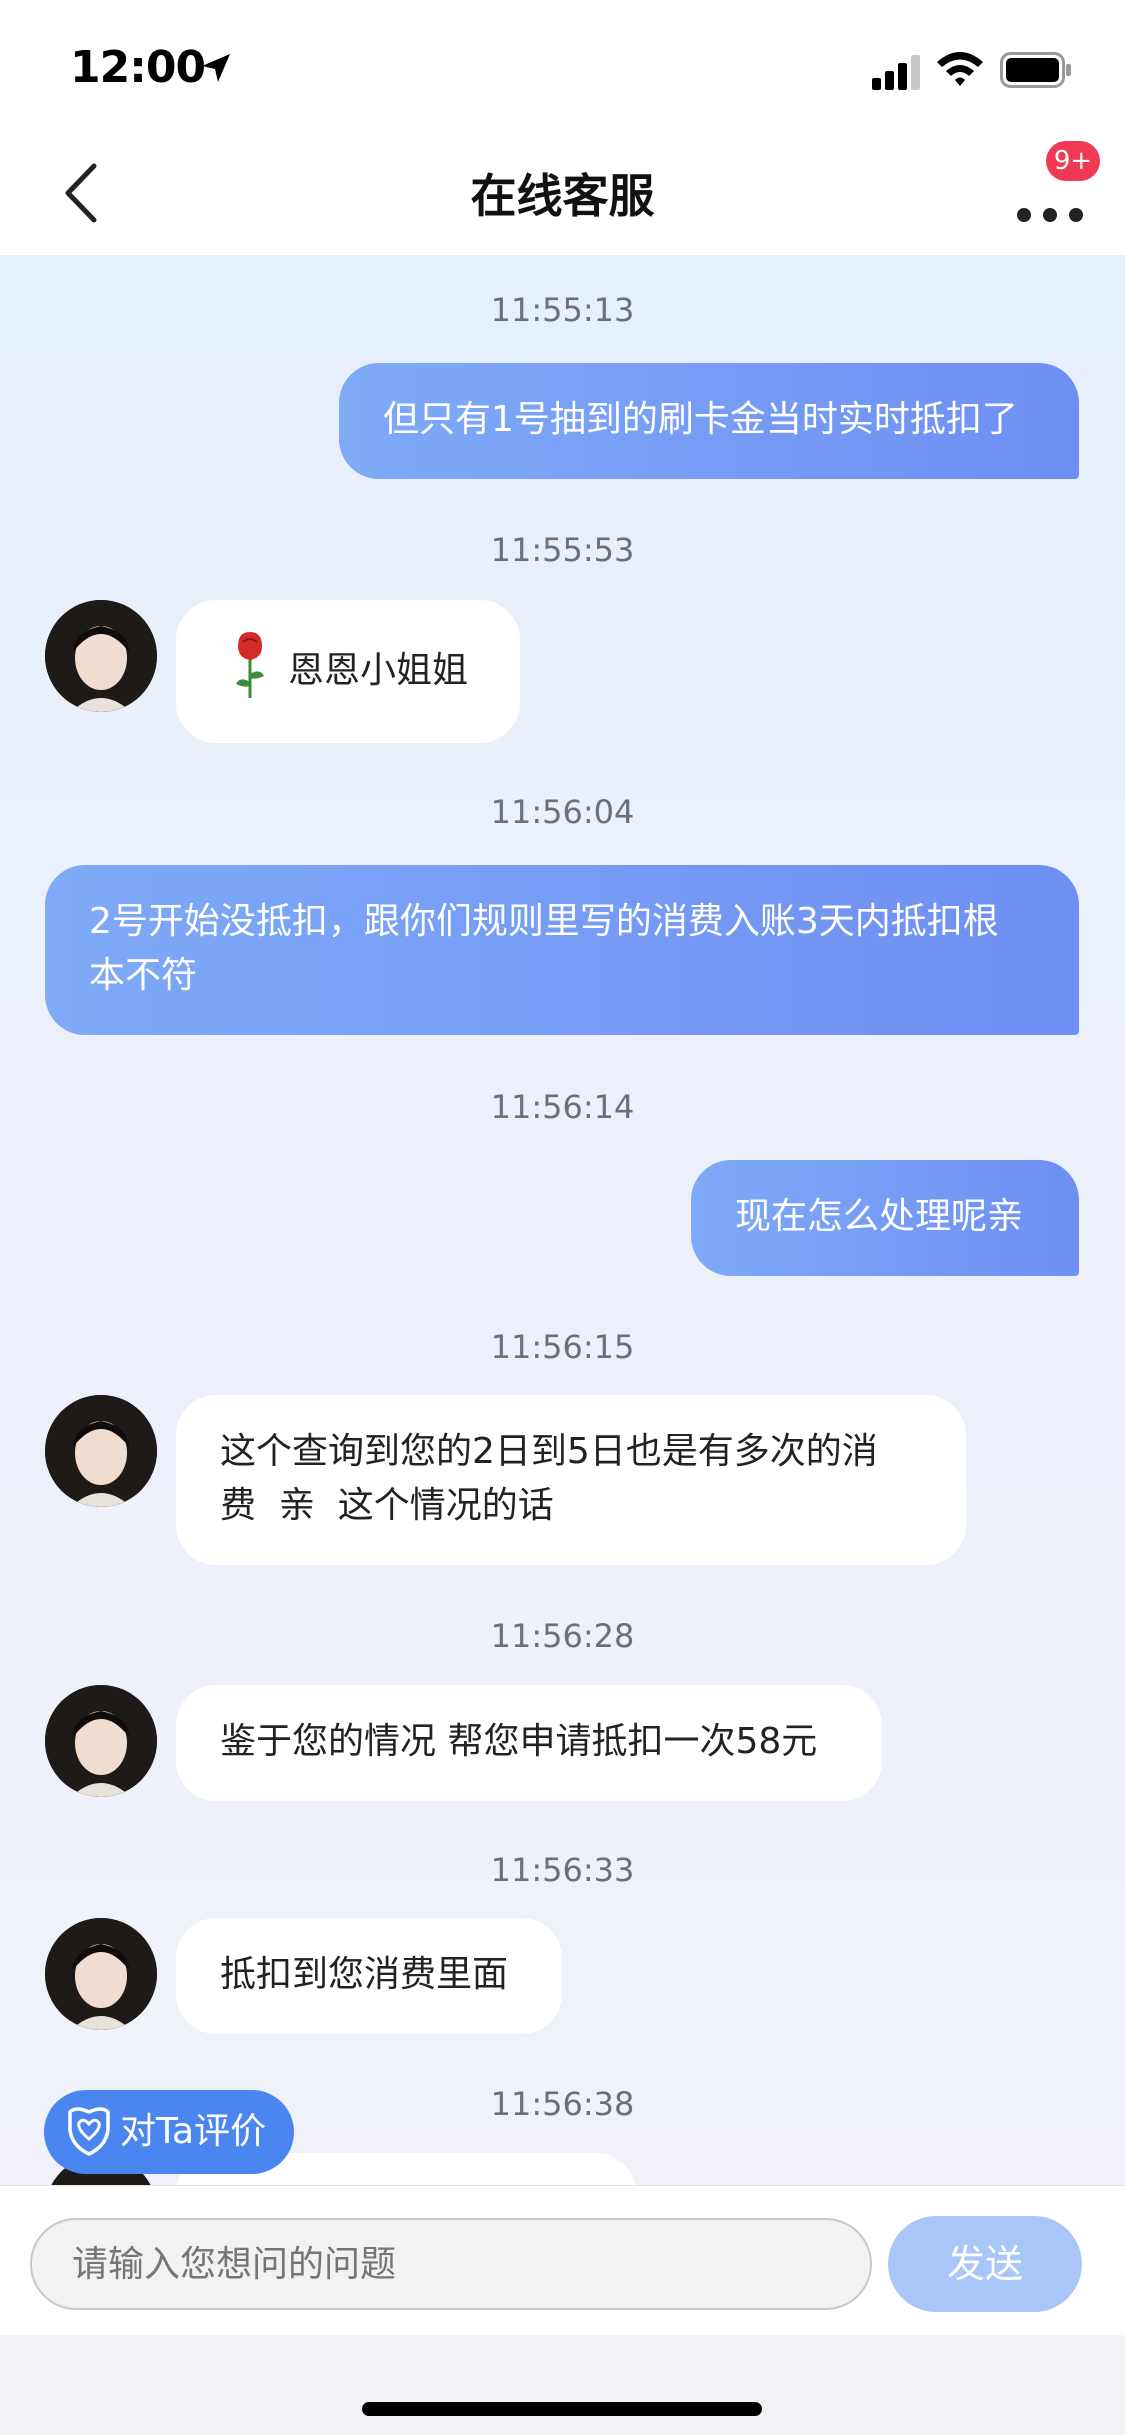  Describe the element at coordinates (571, 1480) in the screenshot. I see `agent-message-bubble: 这个查询到您的2日到5日也是有多次的消 费 亲 这个情况的话` at that location.